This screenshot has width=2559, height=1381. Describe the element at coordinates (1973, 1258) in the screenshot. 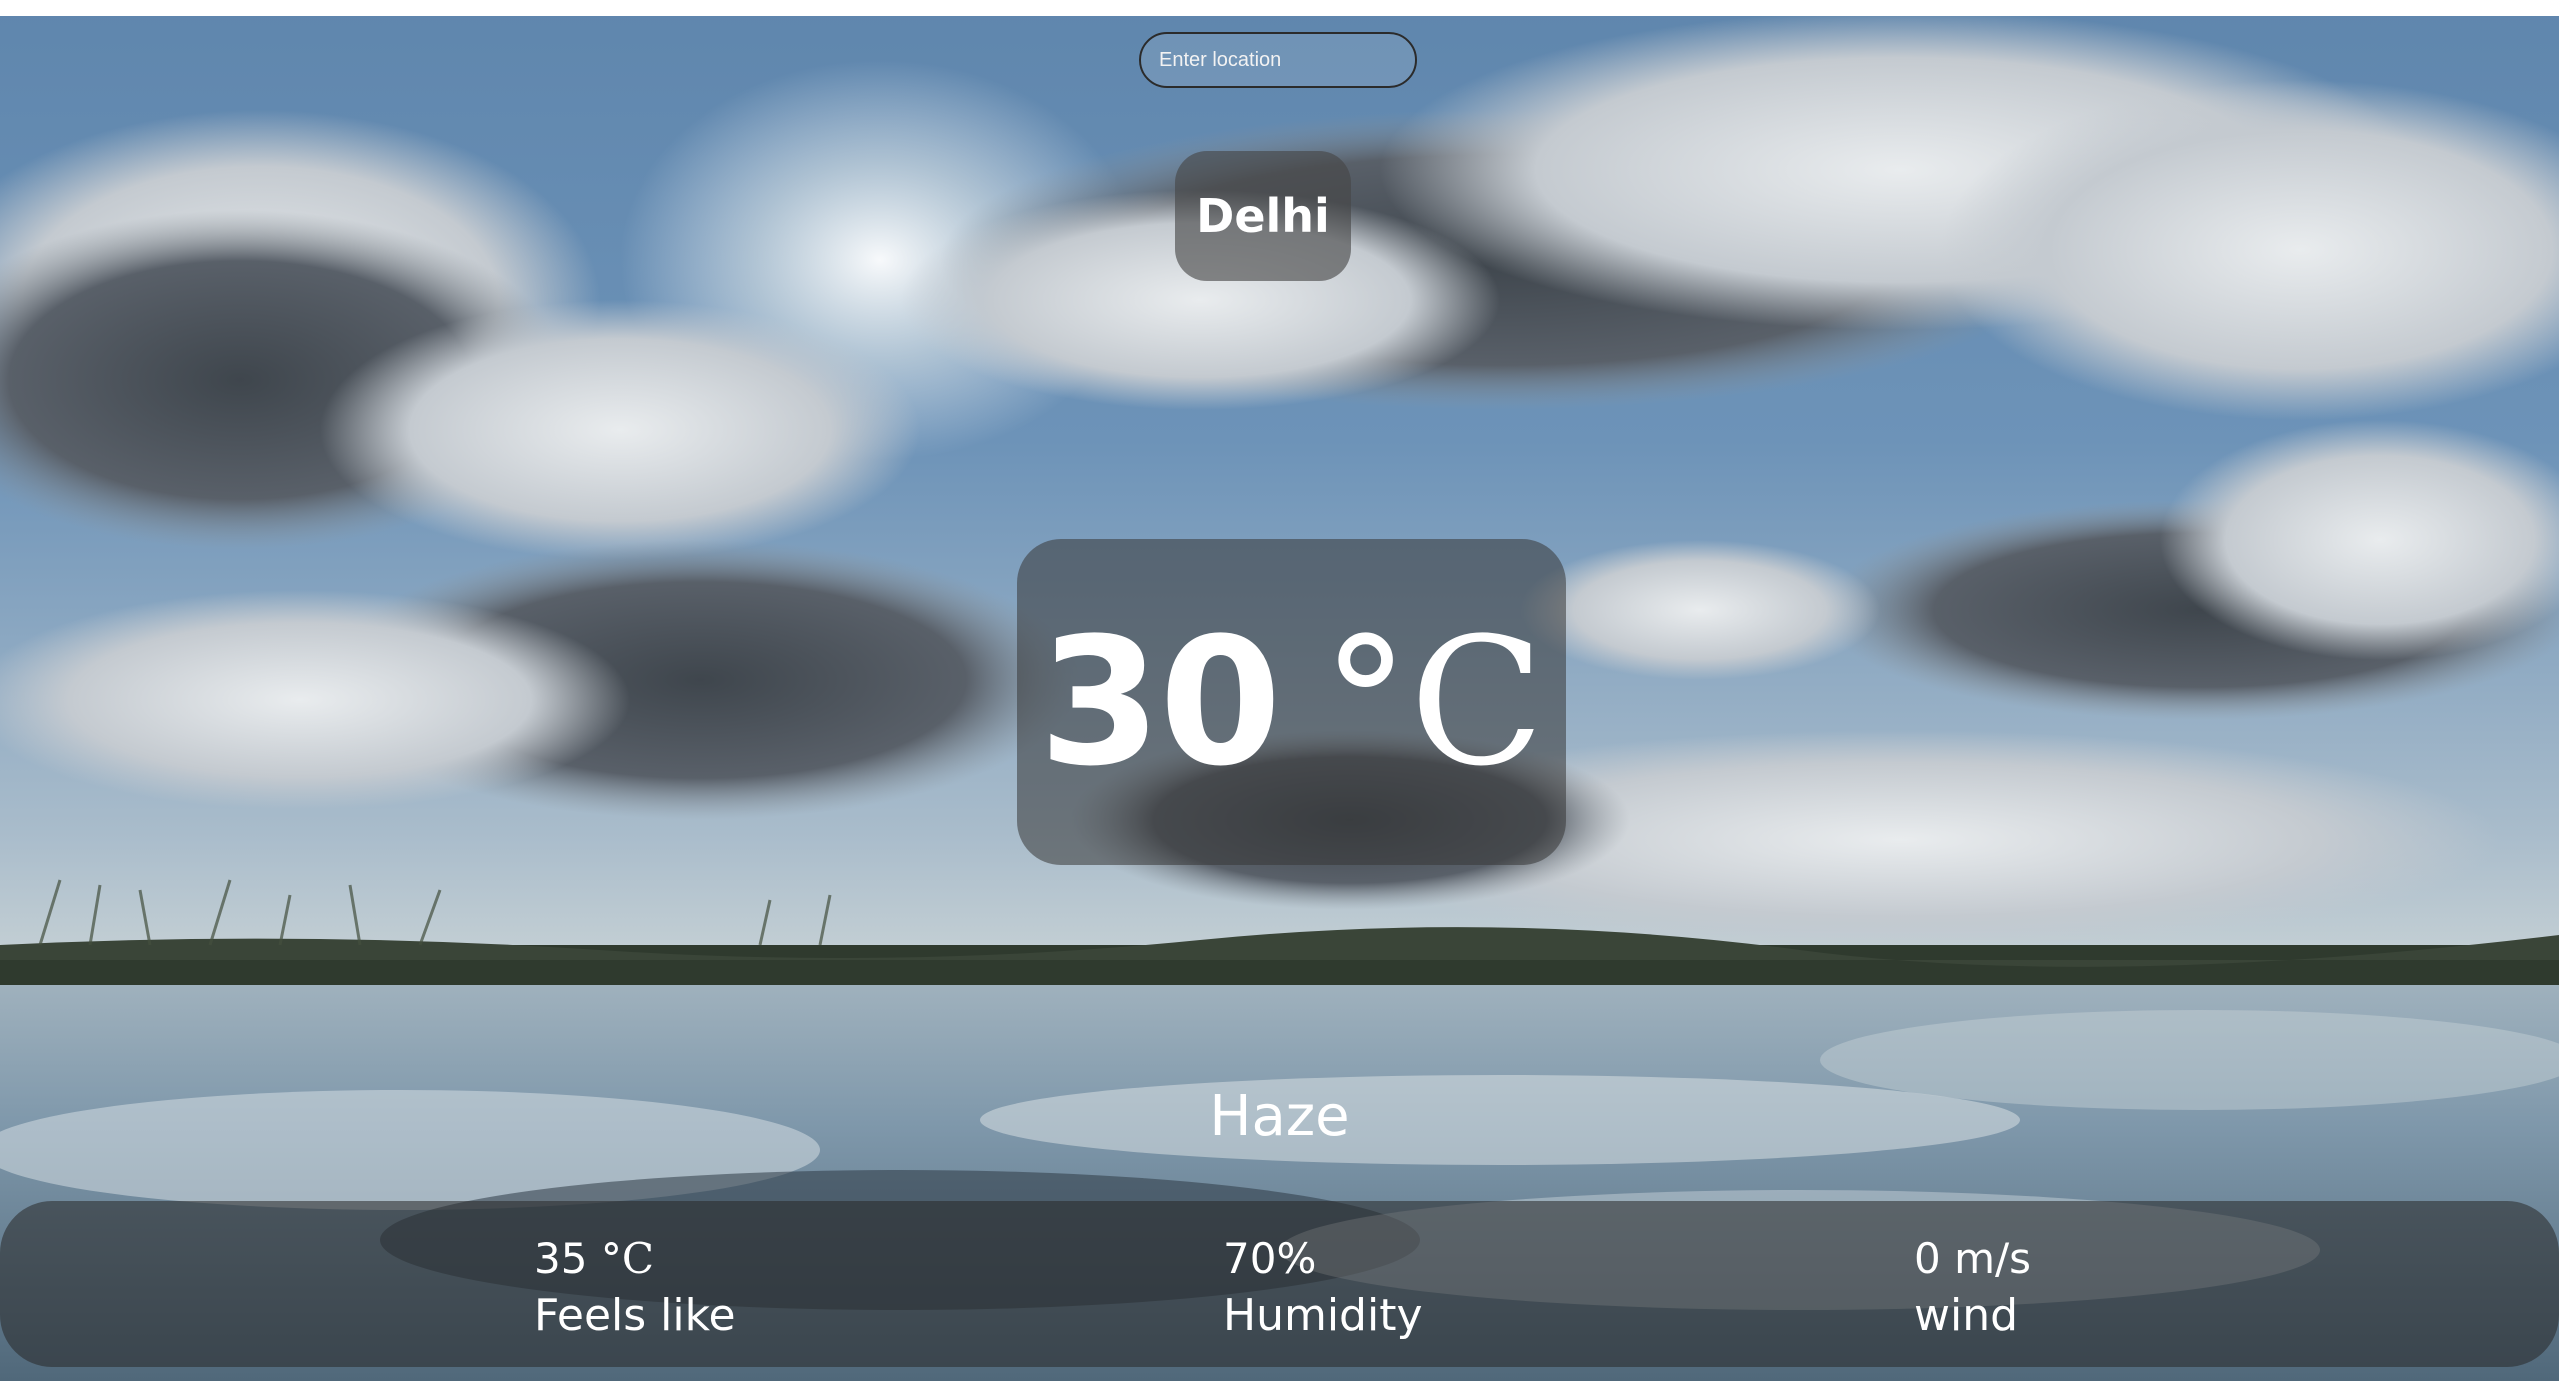

I see `wind-value: 0 m/s` at that location.